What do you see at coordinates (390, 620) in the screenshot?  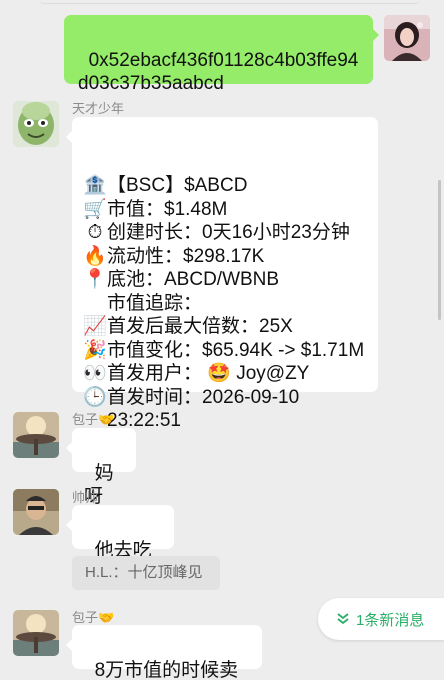 I see `new-messages-label: 1条新消息` at bounding box center [390, 620].